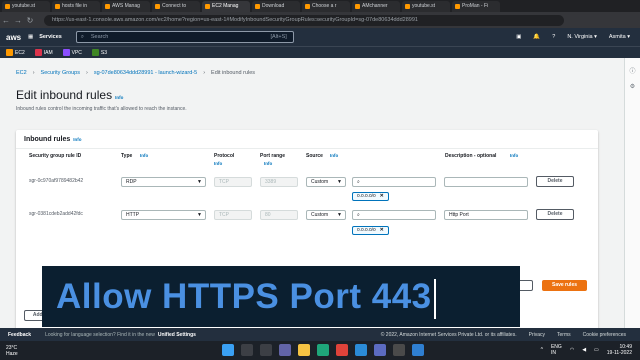 The width and height of the screenshot is (640, 360). Describe the element at coordinates (514, 155) in the screenshot. I see `desc-info-link: Info` at that location.